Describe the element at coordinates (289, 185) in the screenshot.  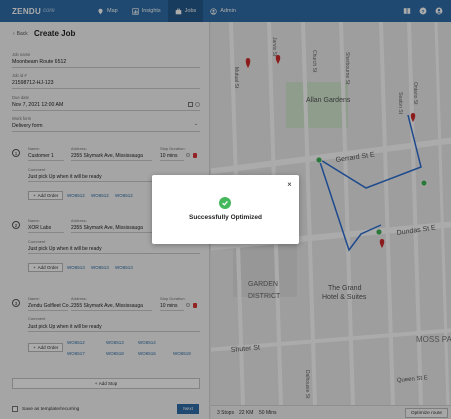
I see `close-icon: ×` at that location.